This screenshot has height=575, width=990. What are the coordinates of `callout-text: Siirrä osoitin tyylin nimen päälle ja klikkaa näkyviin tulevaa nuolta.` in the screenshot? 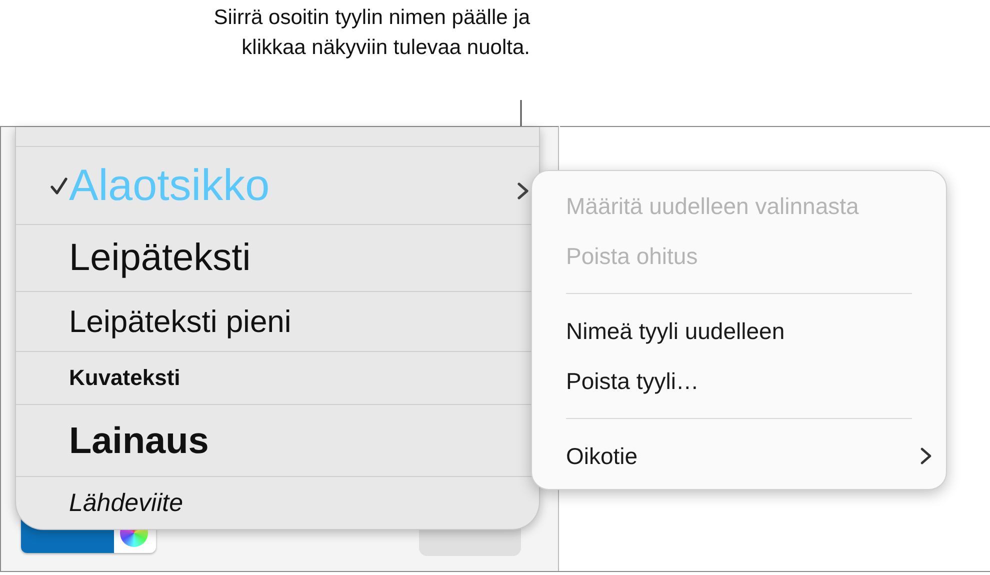 It's located at (371, 33).